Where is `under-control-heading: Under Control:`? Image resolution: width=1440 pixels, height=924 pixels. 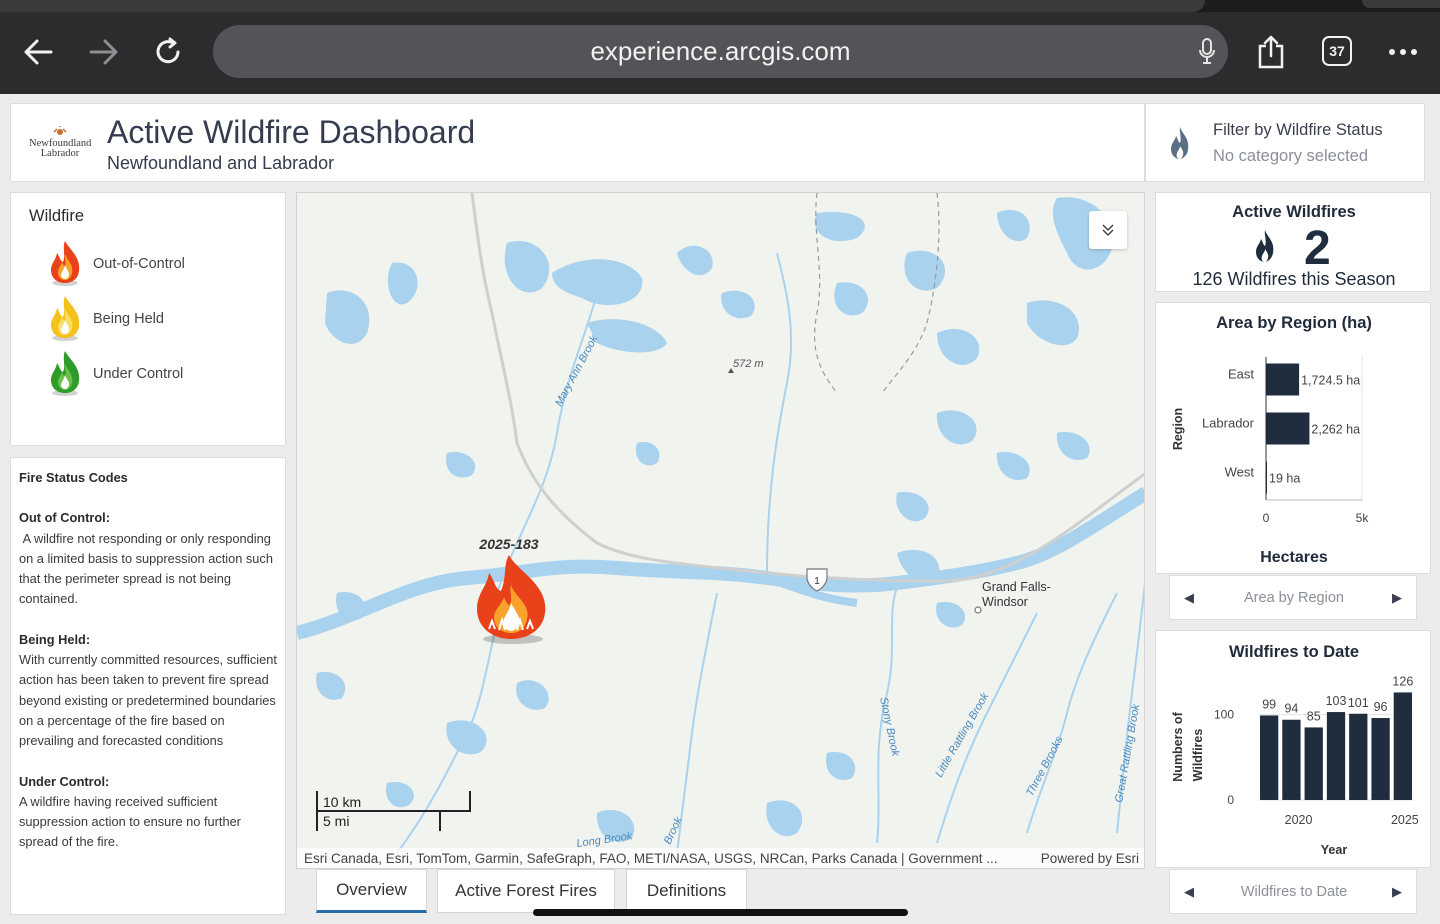
under-control-heading: Under Control: is located at coordinates (64, 781).